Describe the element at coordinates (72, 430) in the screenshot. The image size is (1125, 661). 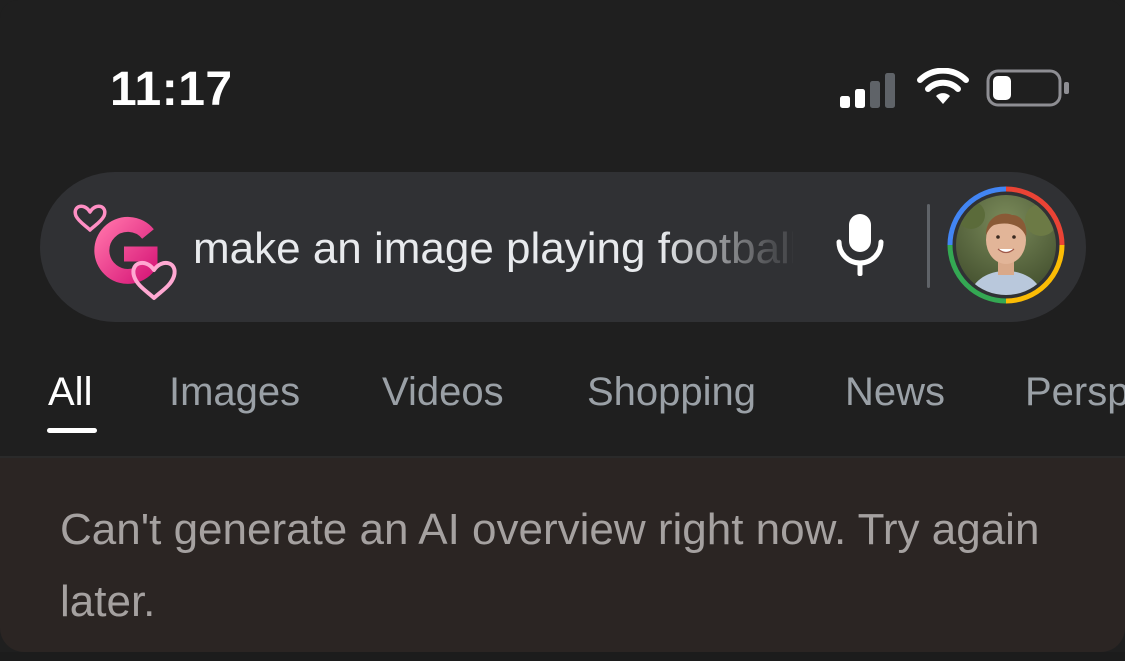
I see `active-tab-indicator` at that location.